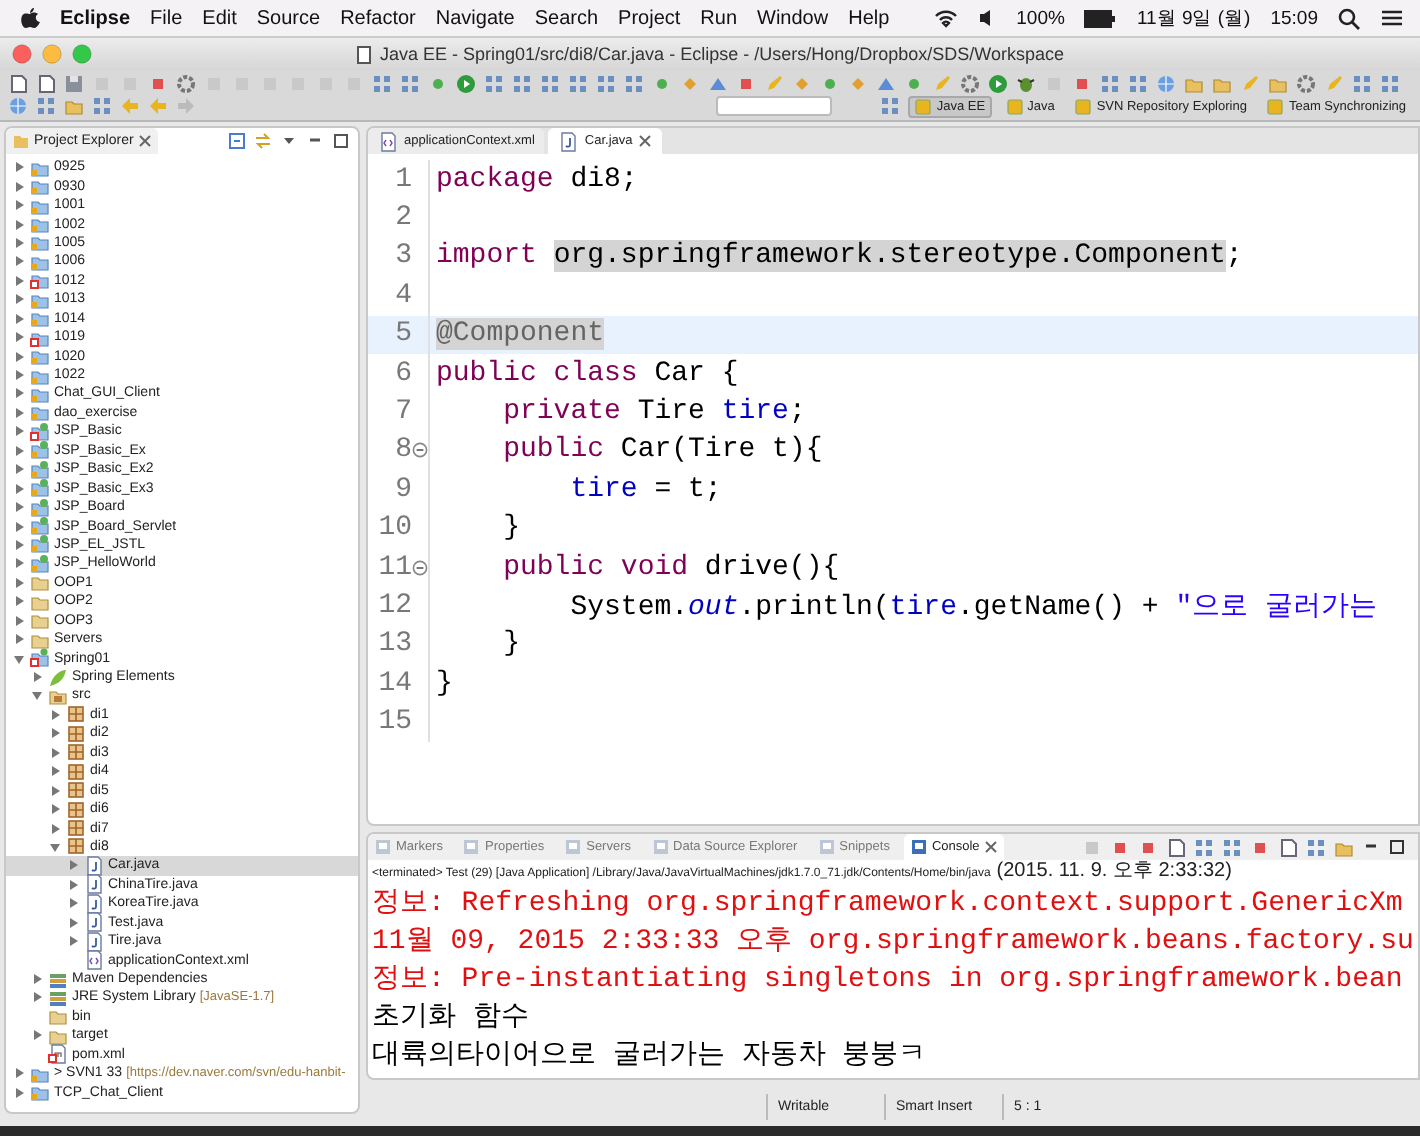  I want to click on zoom-icon, so click(82, 54).